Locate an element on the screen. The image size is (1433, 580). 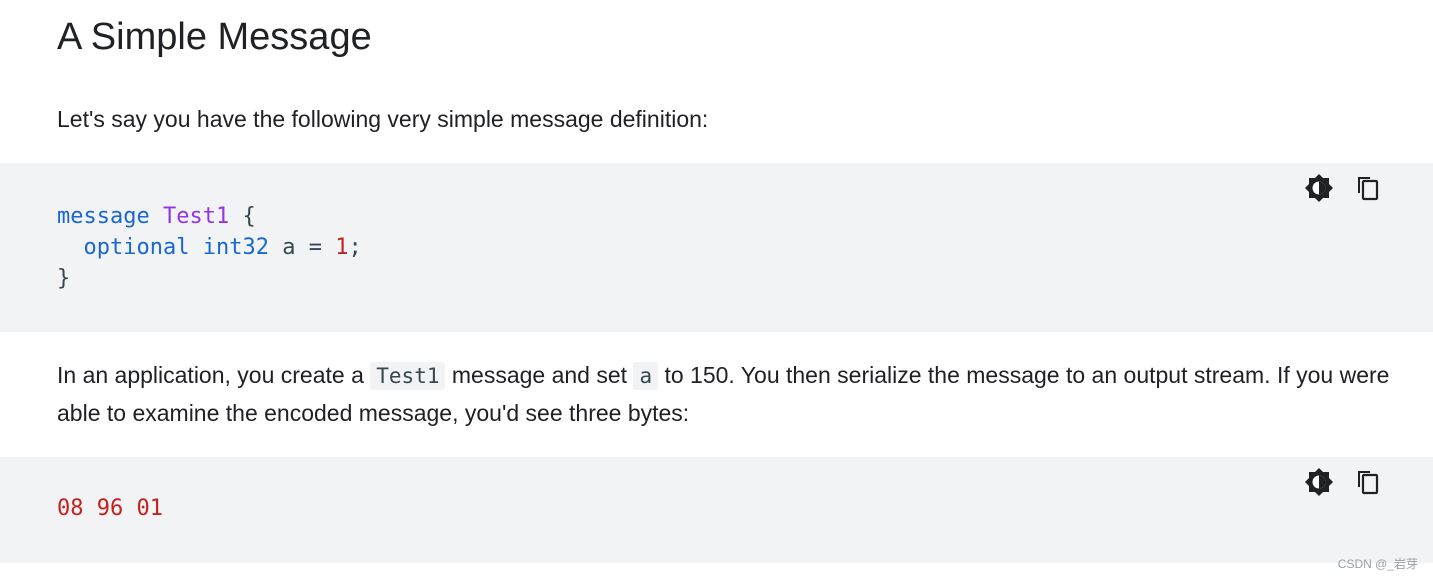
code-encoded-bytes: 08 96 01 is located at coordinates (110, 508).